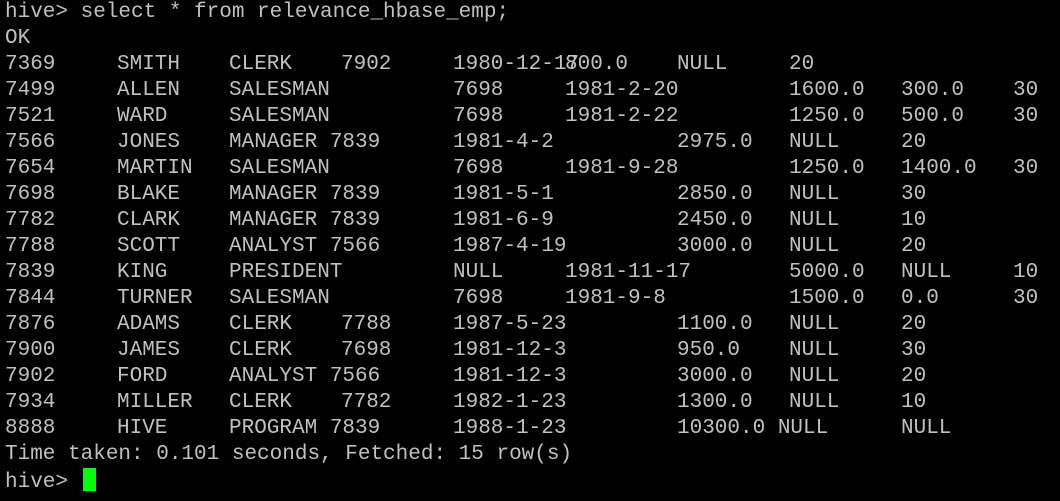 This screenshot has width=1060, height=501. What do you see at coordinates (715, 402) in the screenshot?
I see `table-cell: 1300.0` at bounding box center [715, 402].